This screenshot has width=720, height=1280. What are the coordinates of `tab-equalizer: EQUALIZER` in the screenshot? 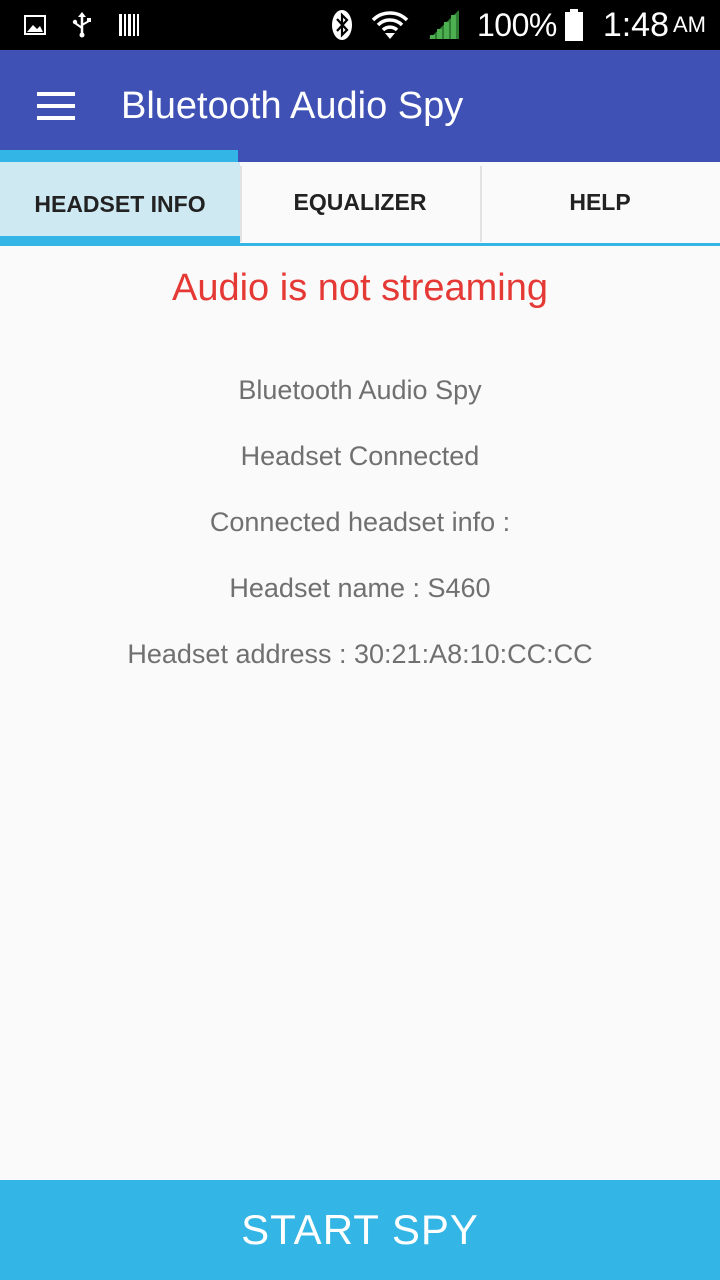 It's located at (360, 204).